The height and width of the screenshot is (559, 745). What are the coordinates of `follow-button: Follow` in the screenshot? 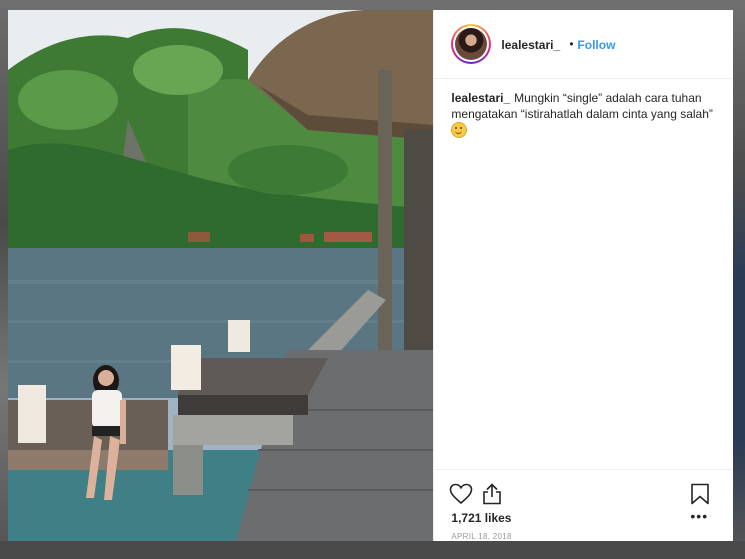 It's located at (596, 45).